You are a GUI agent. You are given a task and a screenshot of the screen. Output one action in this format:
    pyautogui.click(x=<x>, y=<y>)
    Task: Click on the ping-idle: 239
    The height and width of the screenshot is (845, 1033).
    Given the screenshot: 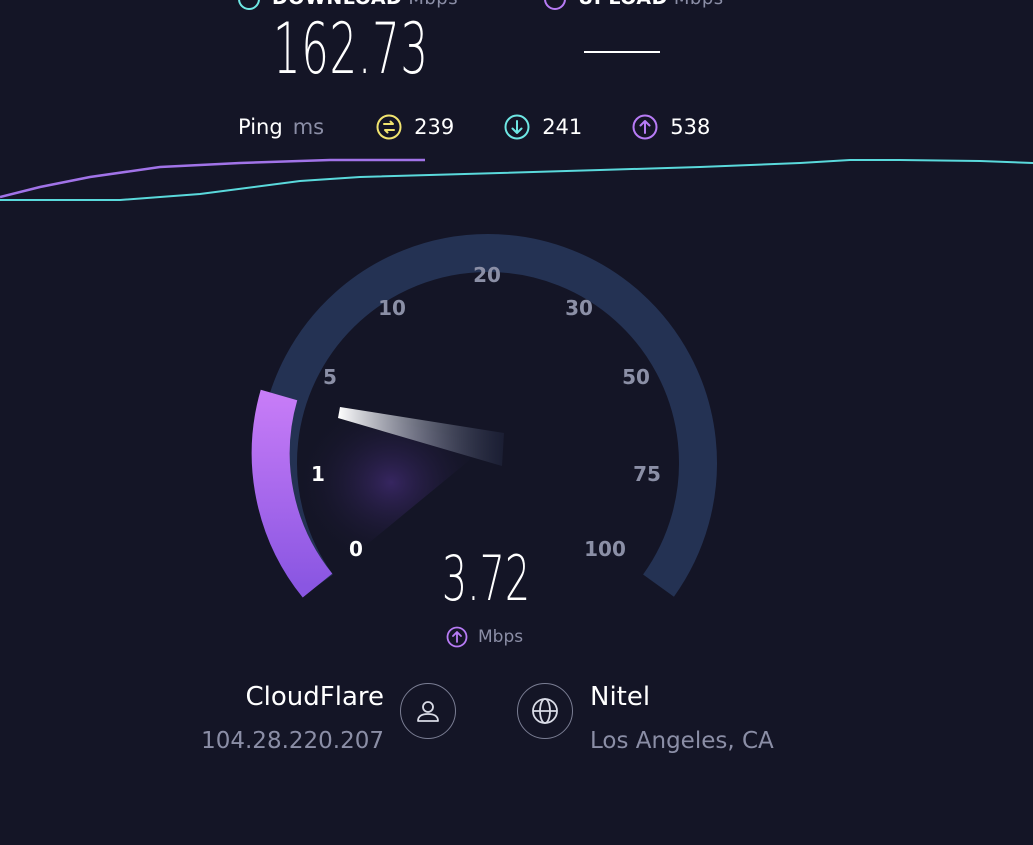 What is the action you would take?
    pyautogui.click(x=415, y=127)
    